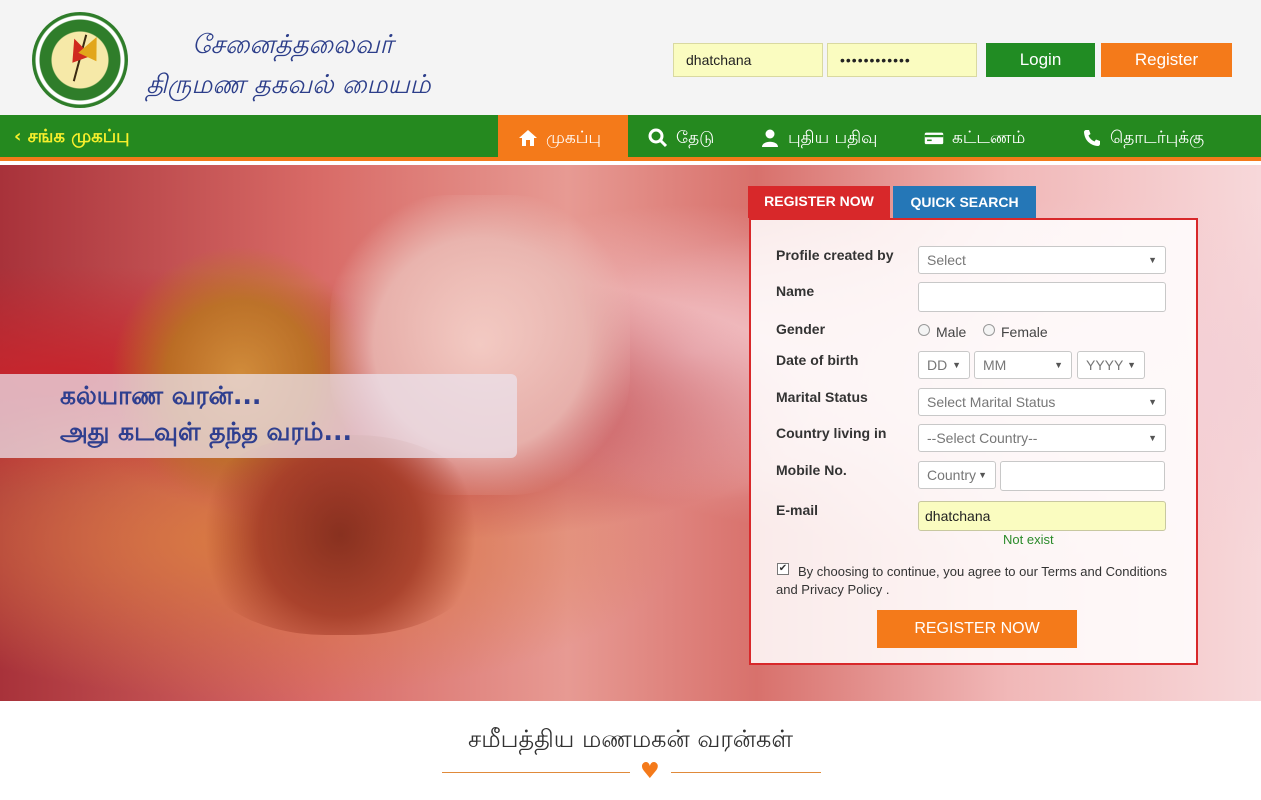 This screenshot has height=800, width=1261. What do you see at coordinates (811, 470) in the screenshot?
I see `mobile-no-label: Mobile No.` at bounding box center [811, 470].